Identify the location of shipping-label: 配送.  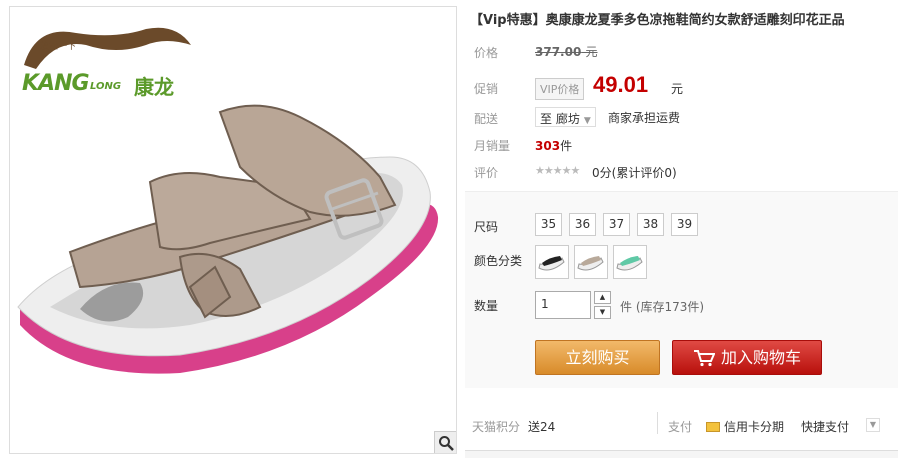
(486, 119).